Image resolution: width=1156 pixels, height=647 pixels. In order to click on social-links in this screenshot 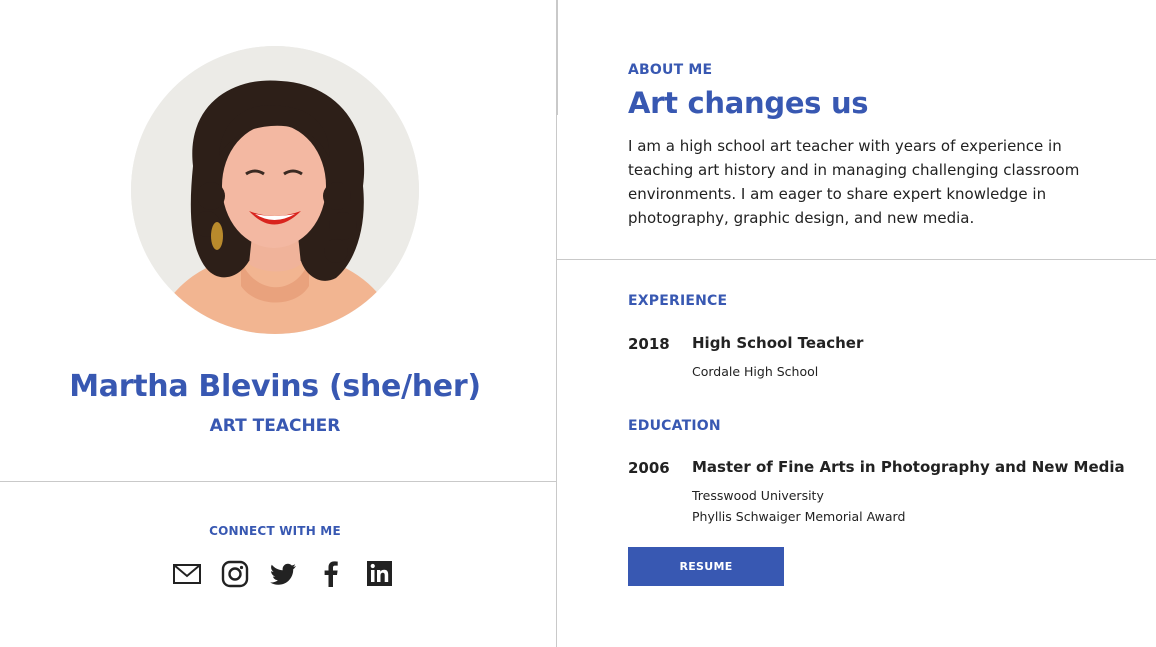, I will do `click(283, 574)`.